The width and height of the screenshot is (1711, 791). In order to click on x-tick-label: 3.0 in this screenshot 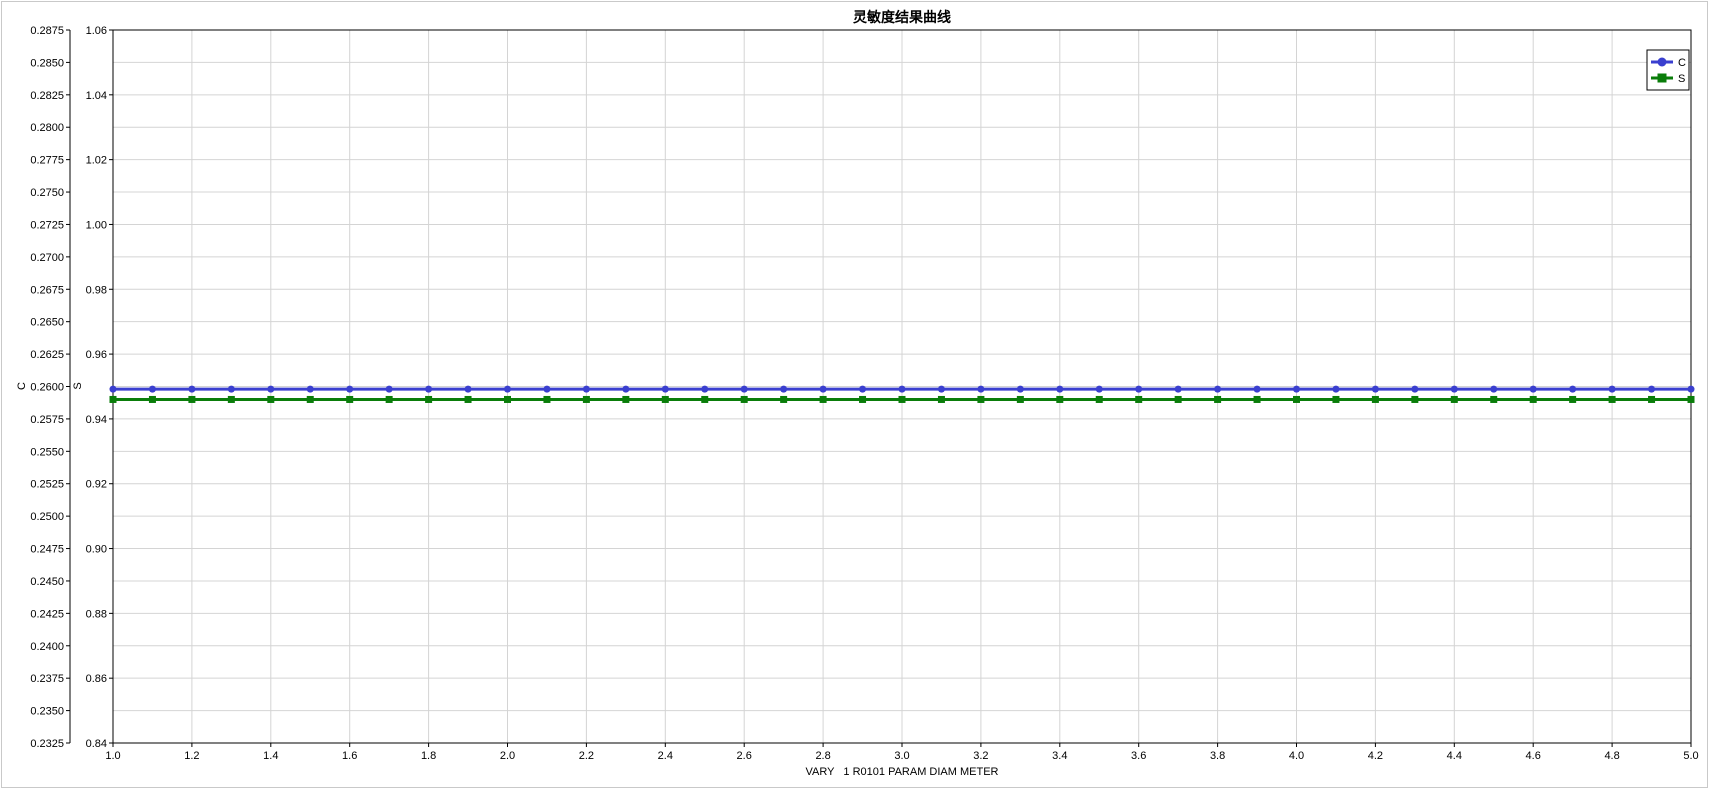, I will do `click(901, 756)`.